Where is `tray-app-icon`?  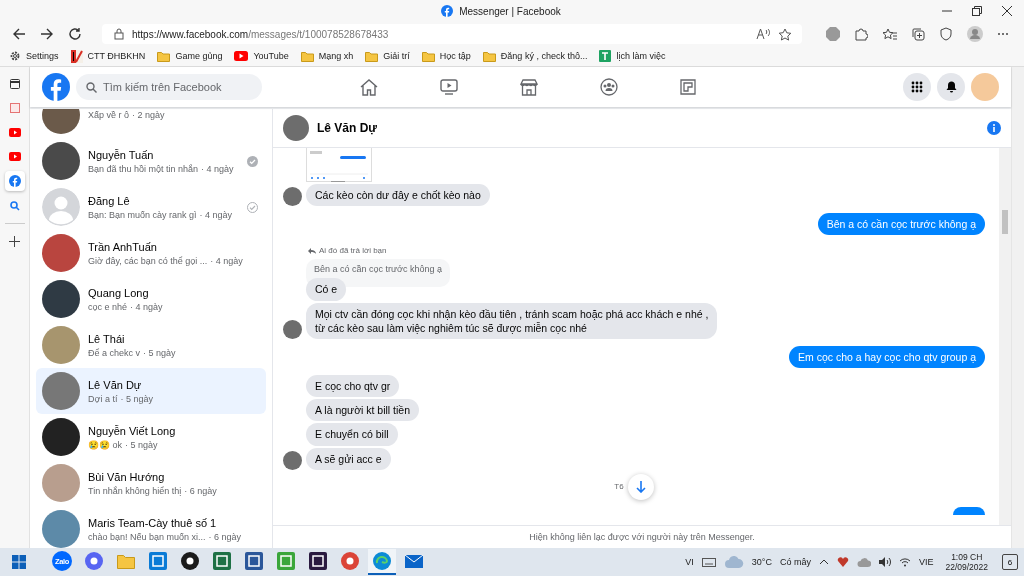
tray-app-icon is located at coordinates (842, 562).